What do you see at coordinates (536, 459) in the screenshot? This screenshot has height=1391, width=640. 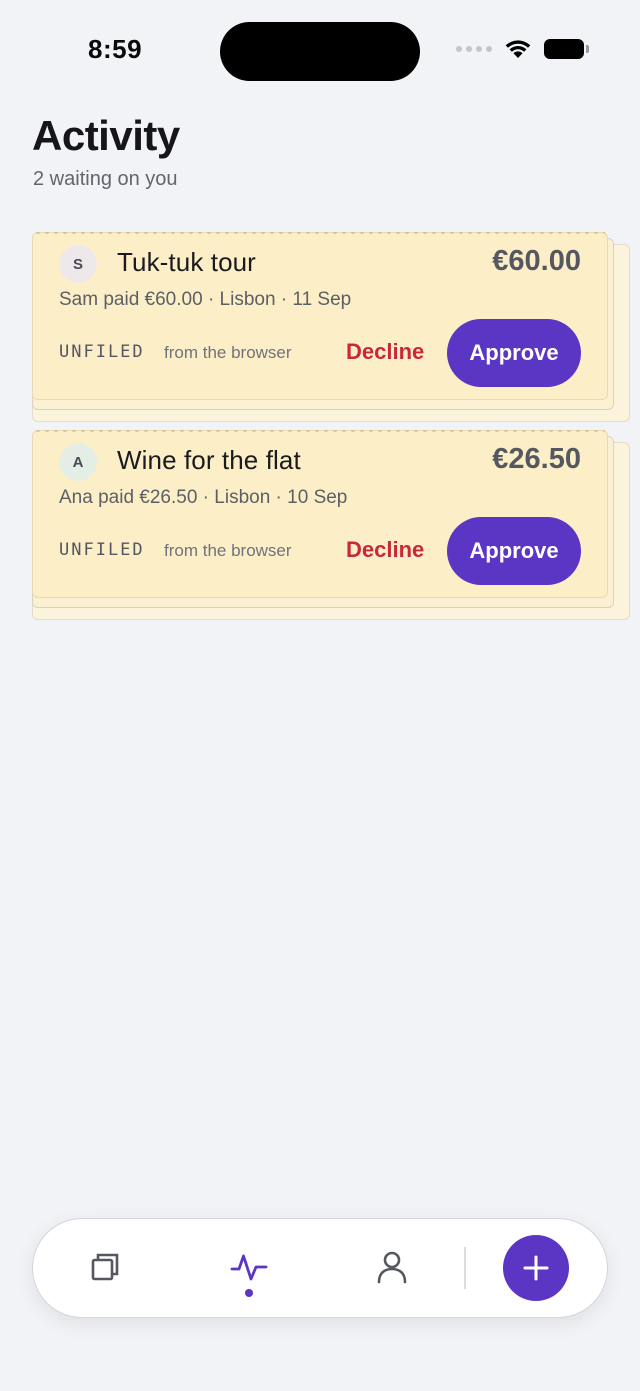 I see `request-amount: €26.50` at bounding box center [536, 459].